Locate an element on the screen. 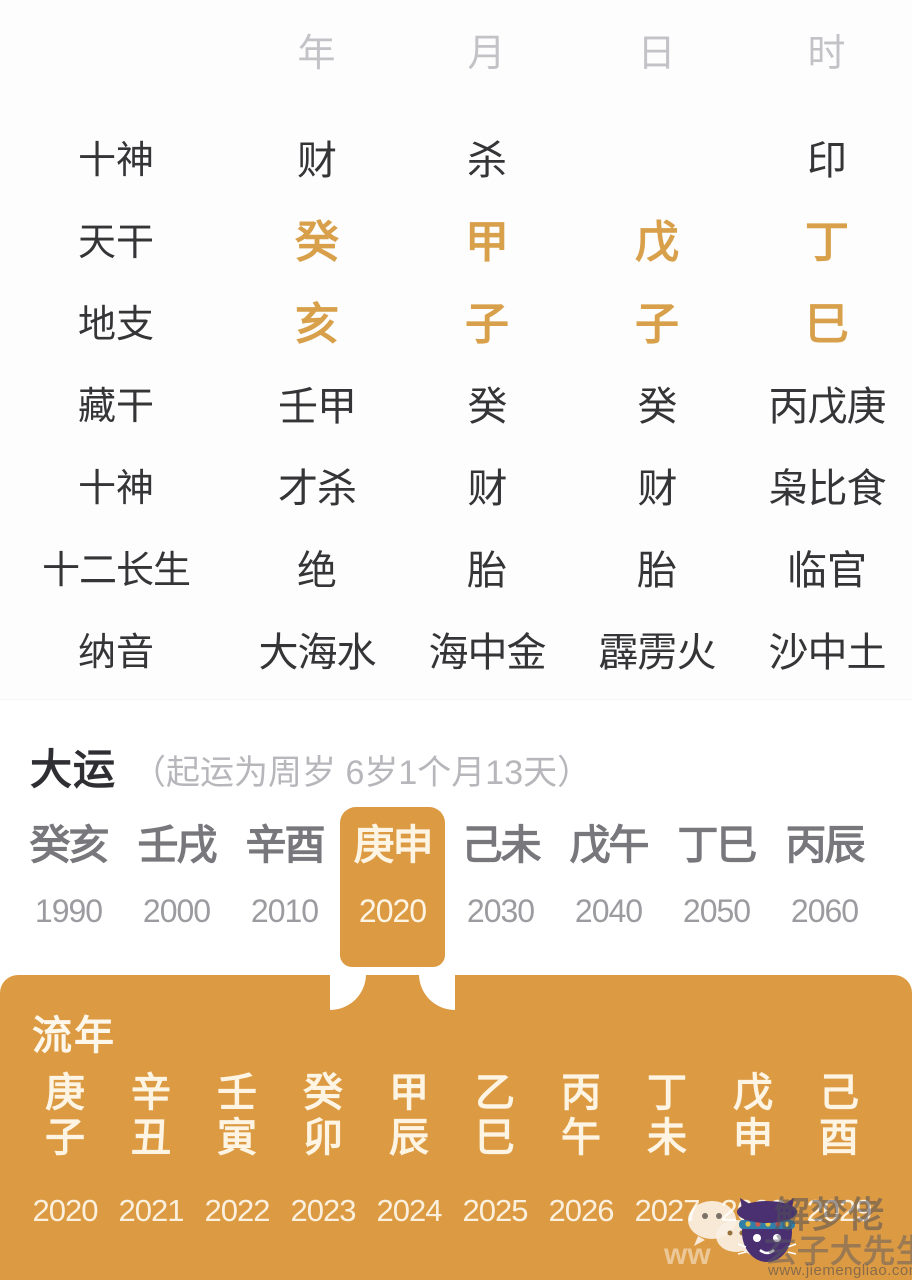  liunian-gan: 壬 is located at coordinates (237, 1093).